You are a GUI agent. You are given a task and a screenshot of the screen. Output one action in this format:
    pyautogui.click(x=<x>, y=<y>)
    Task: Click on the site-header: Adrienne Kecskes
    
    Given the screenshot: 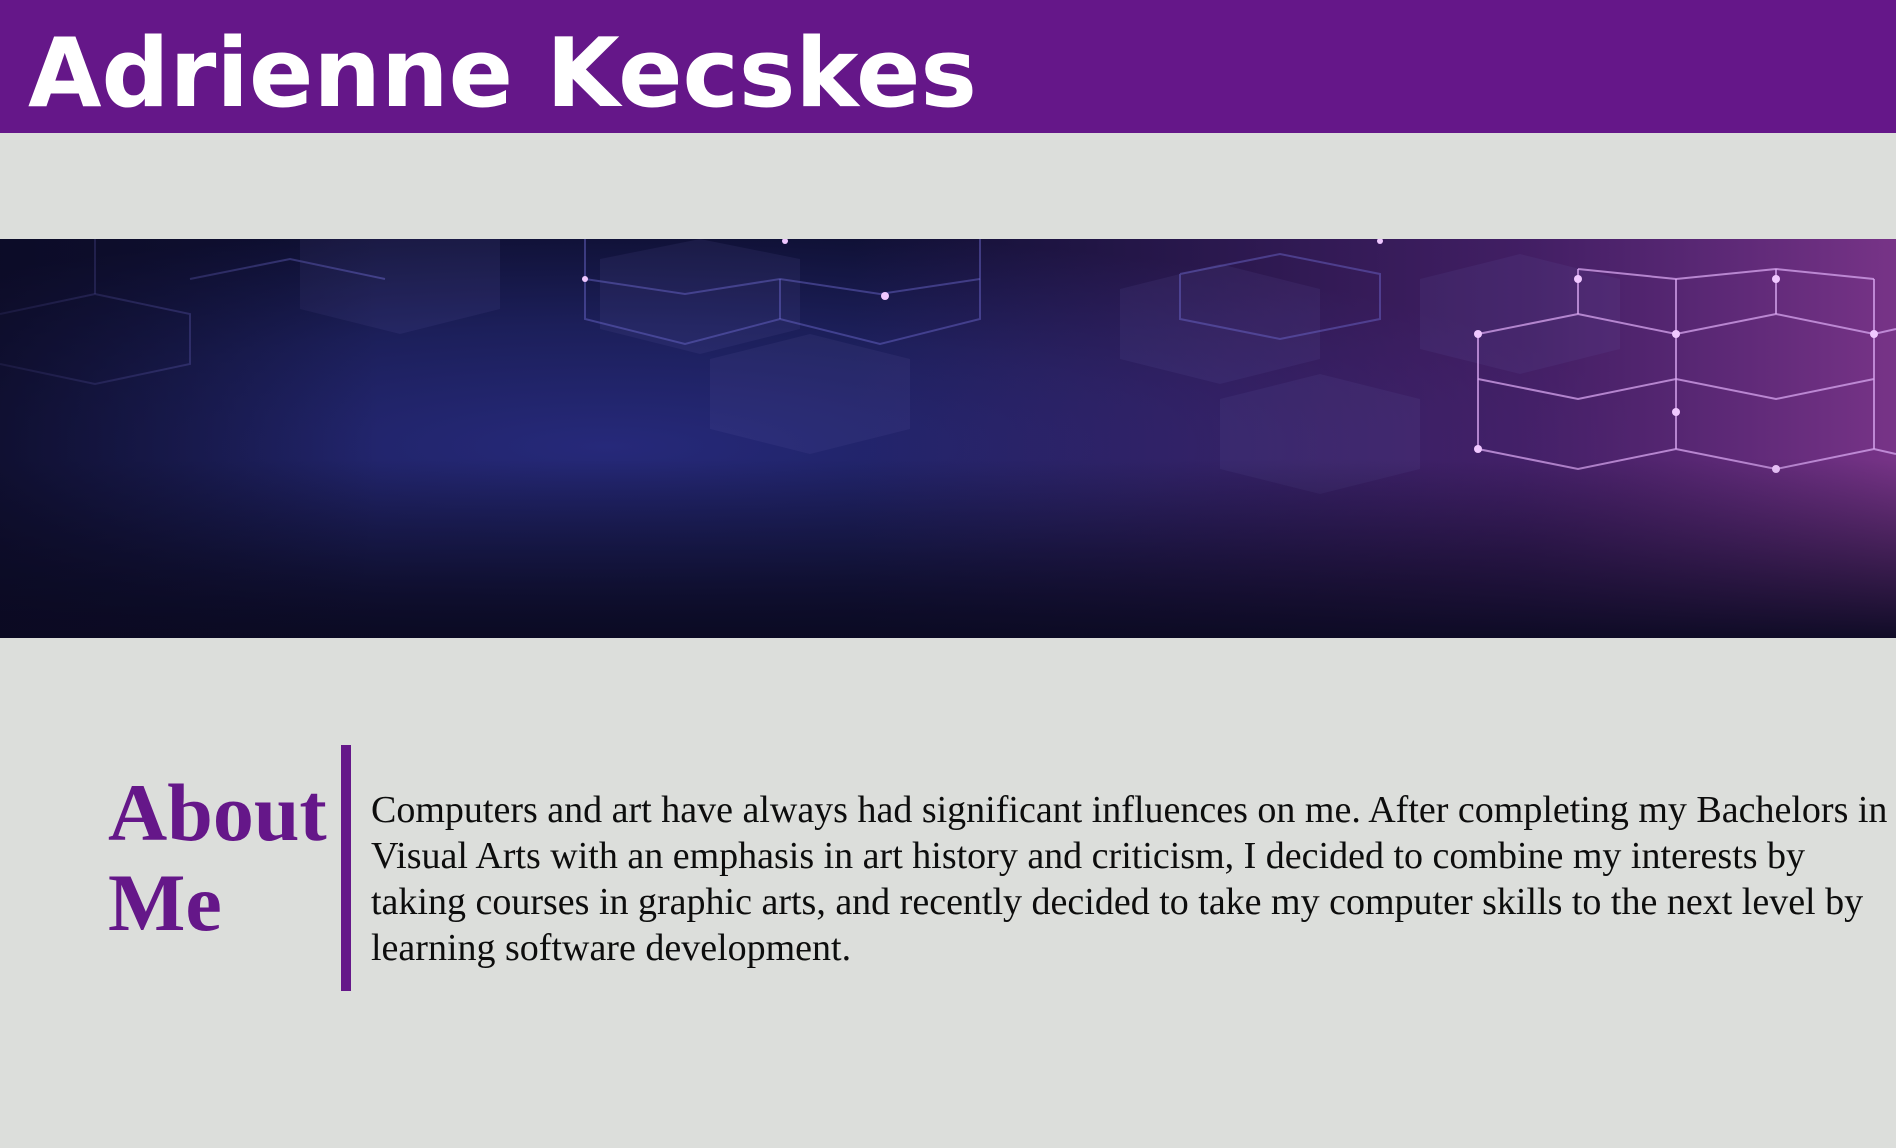 What is the action you would take?
    pyautogui.click(x=948, y=66)
    